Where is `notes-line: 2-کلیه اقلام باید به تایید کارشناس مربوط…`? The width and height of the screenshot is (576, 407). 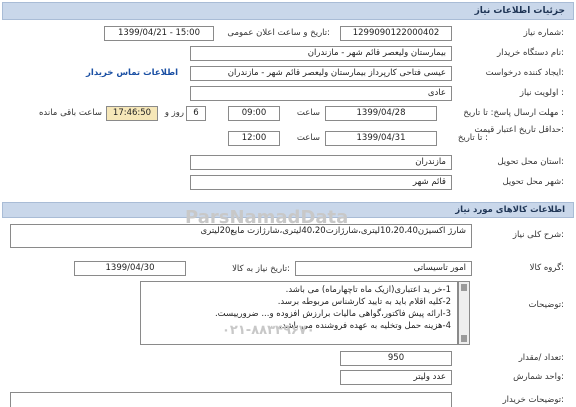 notes-line: 2-کلیه اقلام باید به تایید کارشناس مربوط… is located at coordinates (364, 302).